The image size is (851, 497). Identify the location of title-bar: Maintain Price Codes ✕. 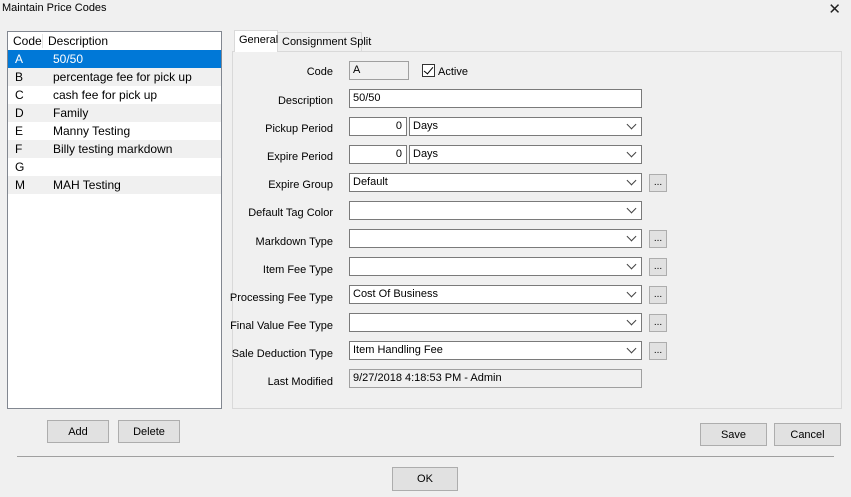
(425, 9).